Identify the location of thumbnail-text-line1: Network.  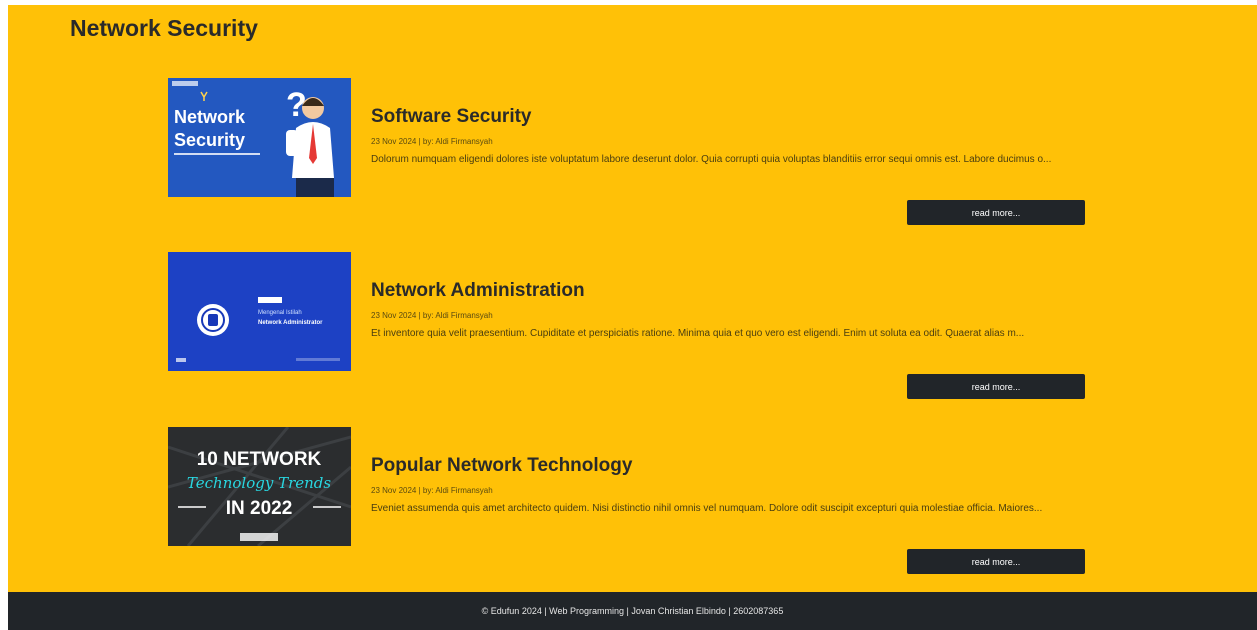
(210, 117).